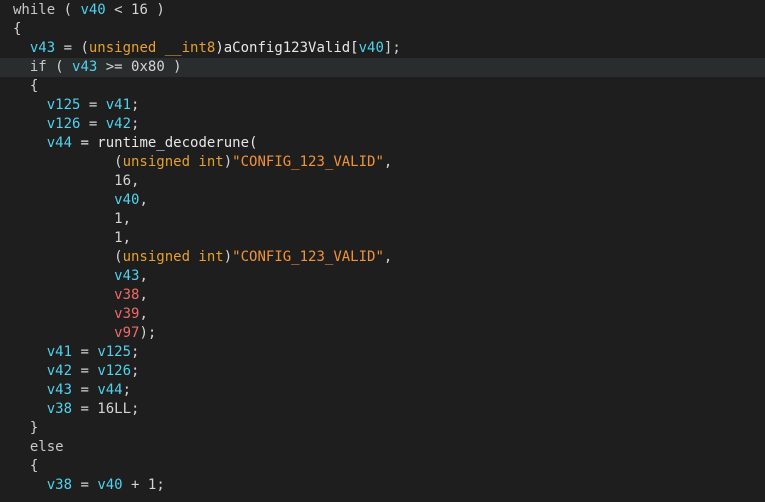 This screenshot has height=502, width=765. What do you see at coordinates (135, 10) in the screenshot?
I see `code-token: < 16 )` at bounding box center [135, 10].